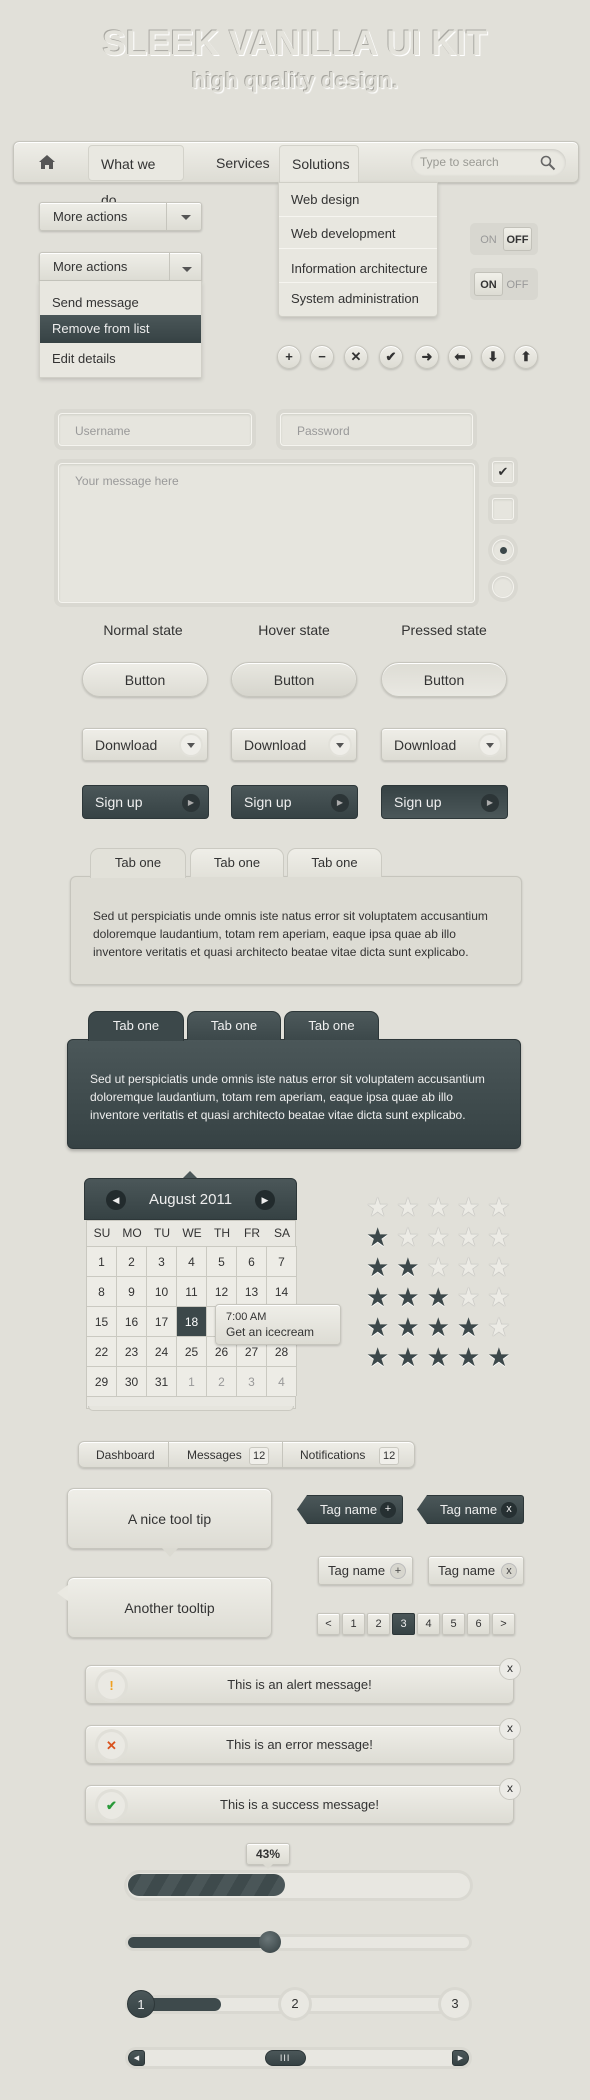 The width and height of the screenshot is (590, 2100). Describe the element at coordinates (403, 1624) in the screenshot. I see `page-button: 3` at that location.